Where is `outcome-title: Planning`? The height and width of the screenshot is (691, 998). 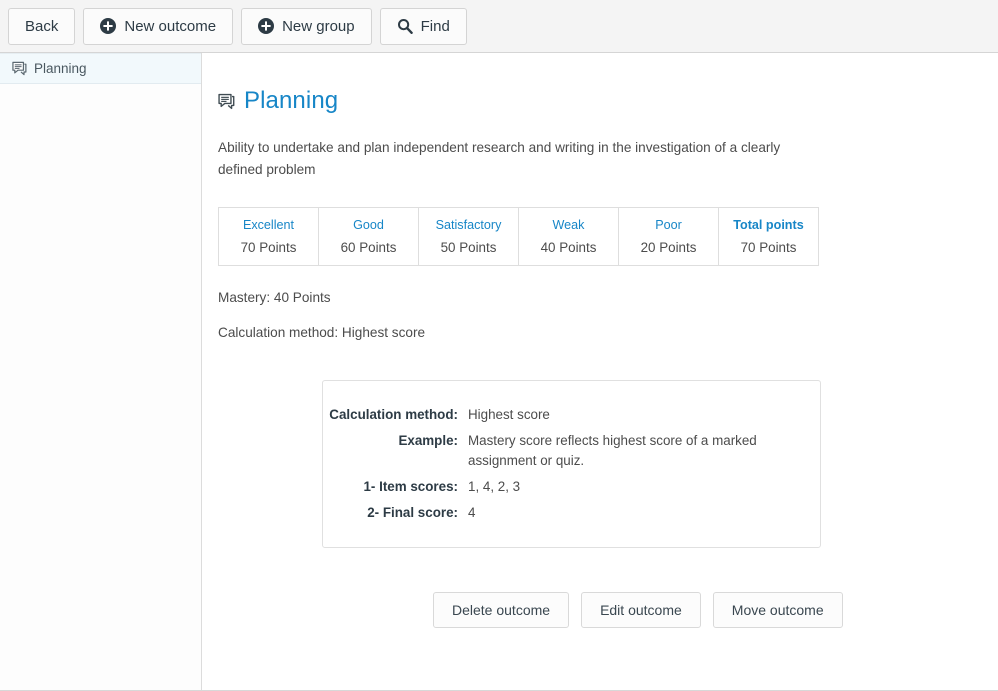 outcome-title: Planning is located at coordinates (291, 100).